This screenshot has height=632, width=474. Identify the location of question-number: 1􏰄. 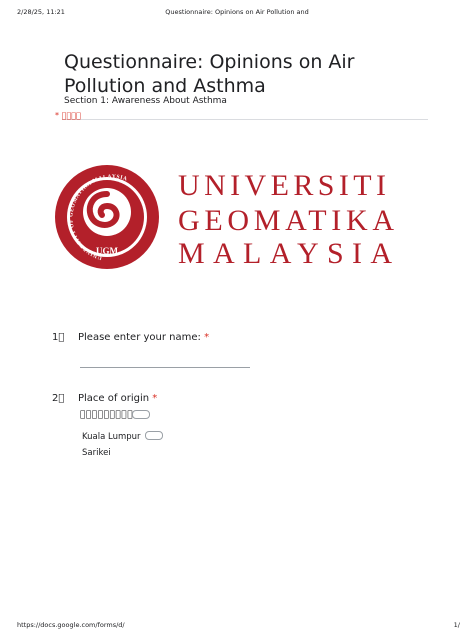
(58, 337).